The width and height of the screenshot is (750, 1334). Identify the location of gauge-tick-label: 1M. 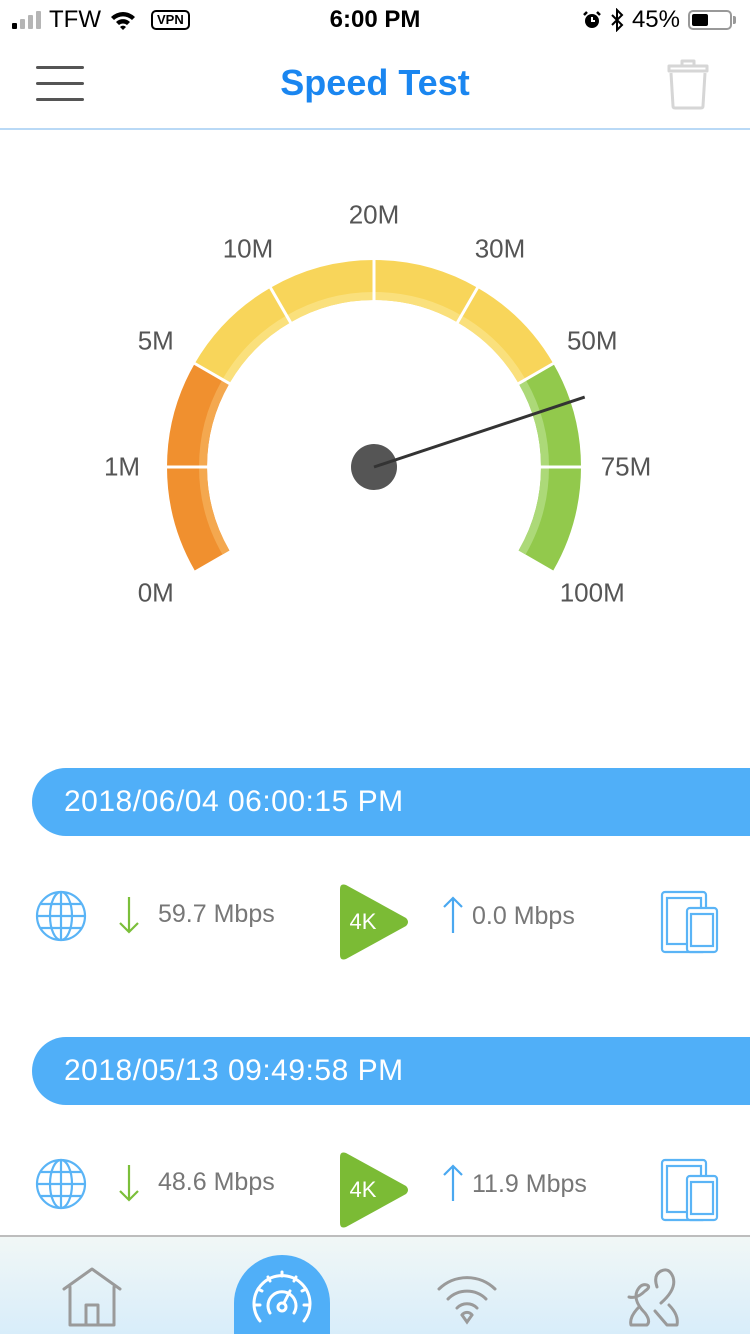
(122, 466).